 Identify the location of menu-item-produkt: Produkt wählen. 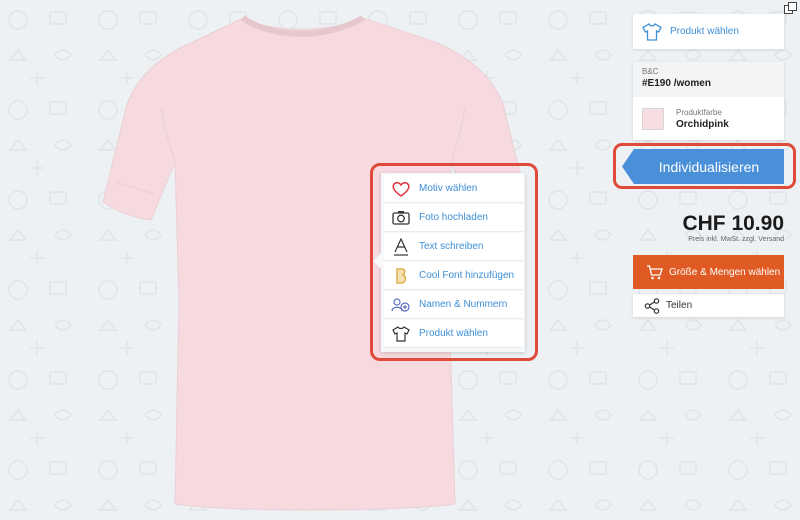
(453, 334).